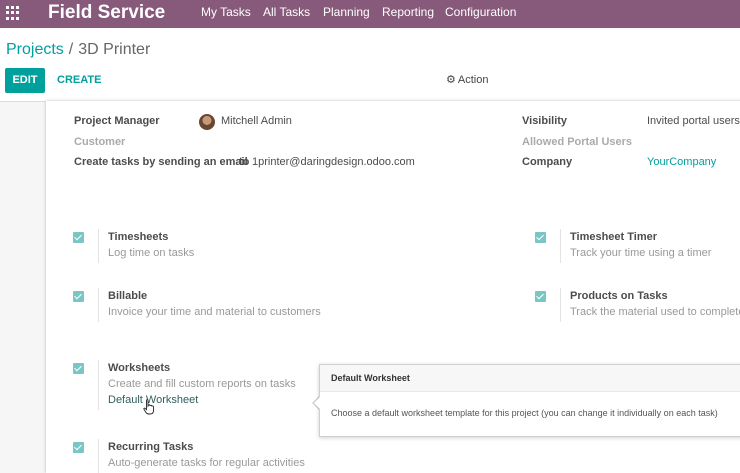 The height and width of the screenshot is (473, 740). I want to click on action-dropdown: ⚙ Action, so click(467, 80).